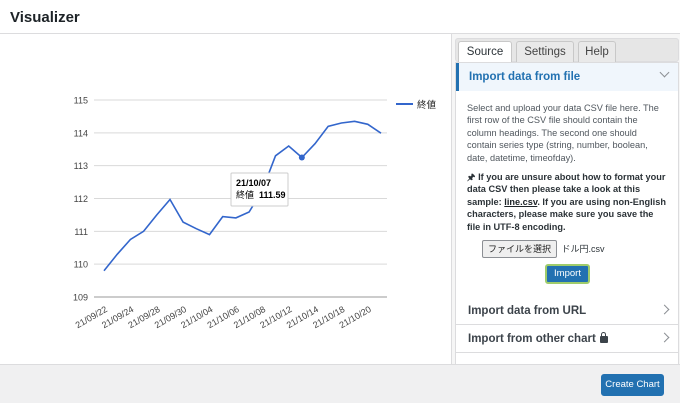 The height and width of the screenshot is (403, 680). I want to click on sample-csv-link: line.csv, so click(520, 202).